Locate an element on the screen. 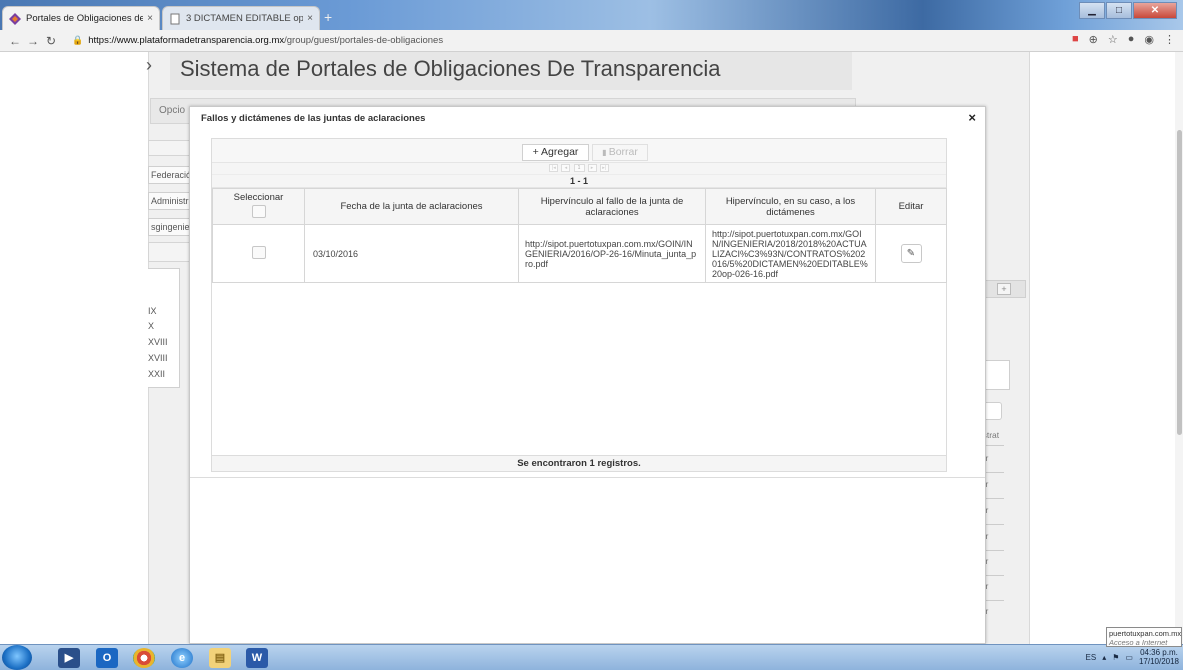 The width and height of the screenshot is (1183, 670). page-count: 1 - 1 is located at coordinates (579, 181).